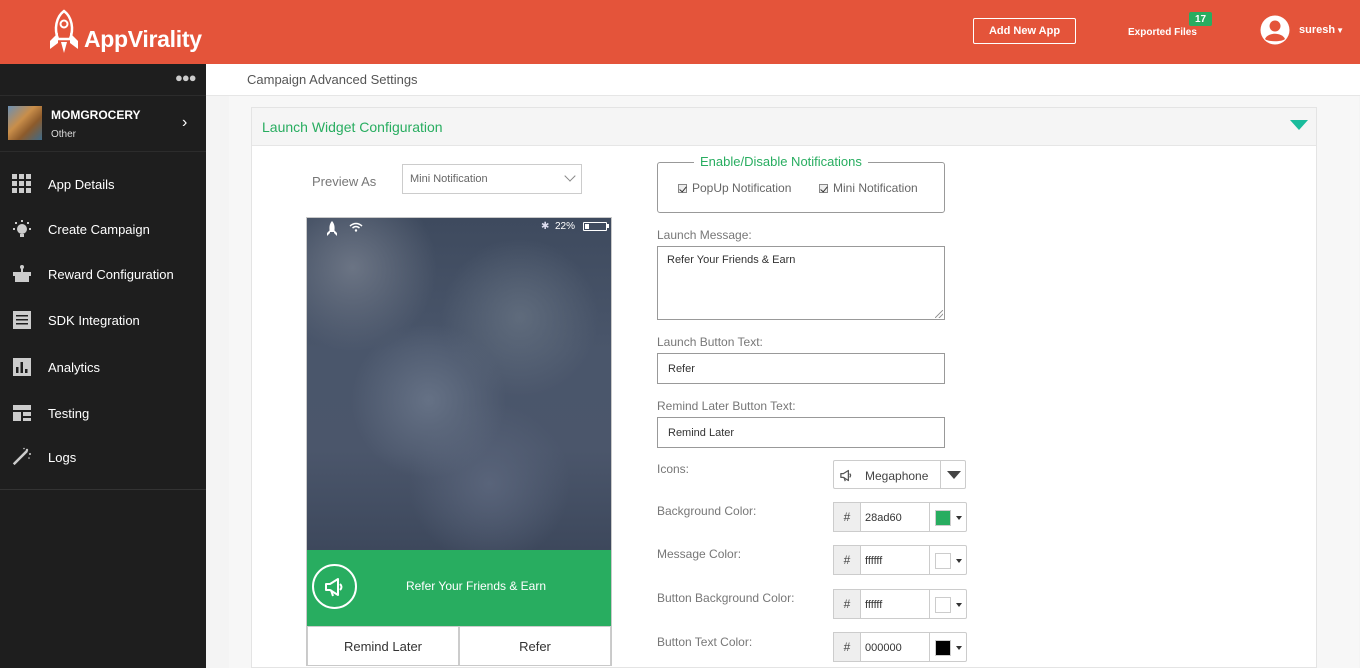 This screenshot has width=1360, height=668. What do you see at coordinates (103, 184) in the screenshot?
I see `sidebar-item-app-details: App Details` at bounding box center [103, 184].